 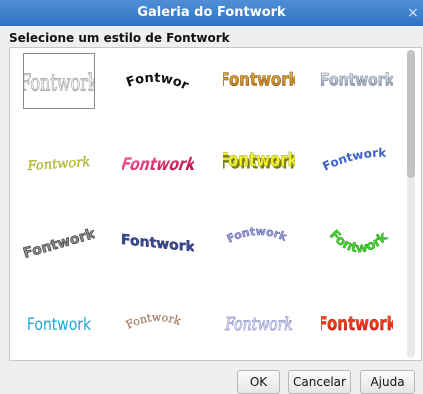 I want to click on fontwork-preview-blue-plain: Fontwork, so click(x=59, y=325).